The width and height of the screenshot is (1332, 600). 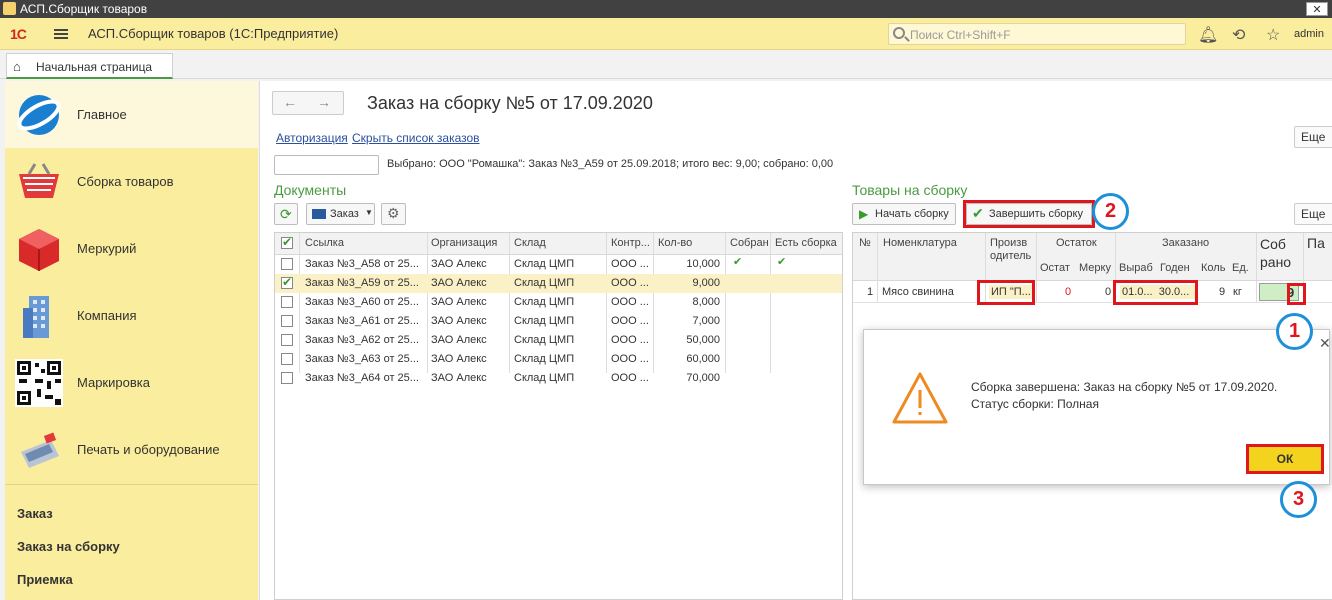 What do you see at coordinates (688, 243) in the screenshot?
I see `col-qty: Кол-во` at bounding box center [688, 243].